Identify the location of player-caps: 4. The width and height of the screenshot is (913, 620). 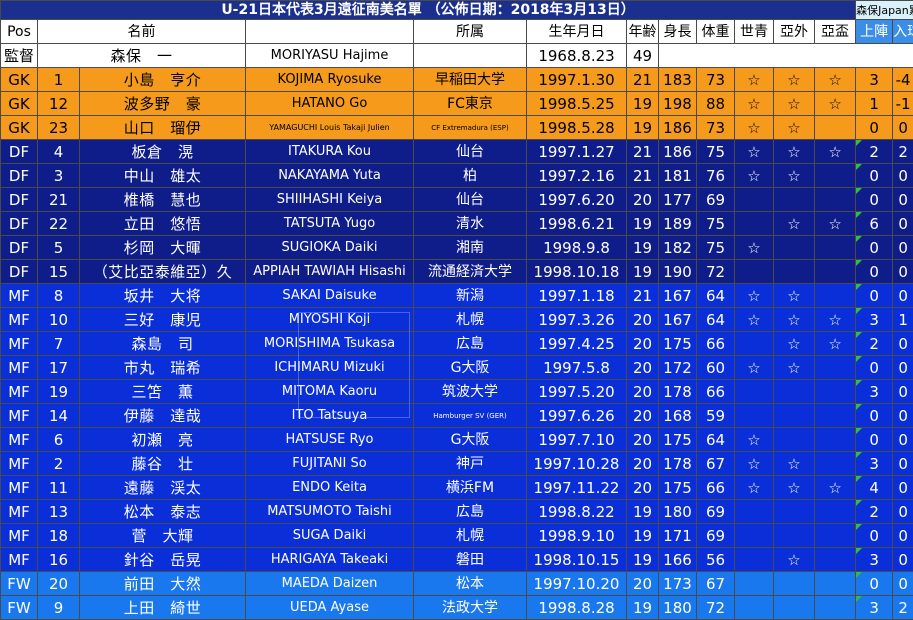
(874, 488).